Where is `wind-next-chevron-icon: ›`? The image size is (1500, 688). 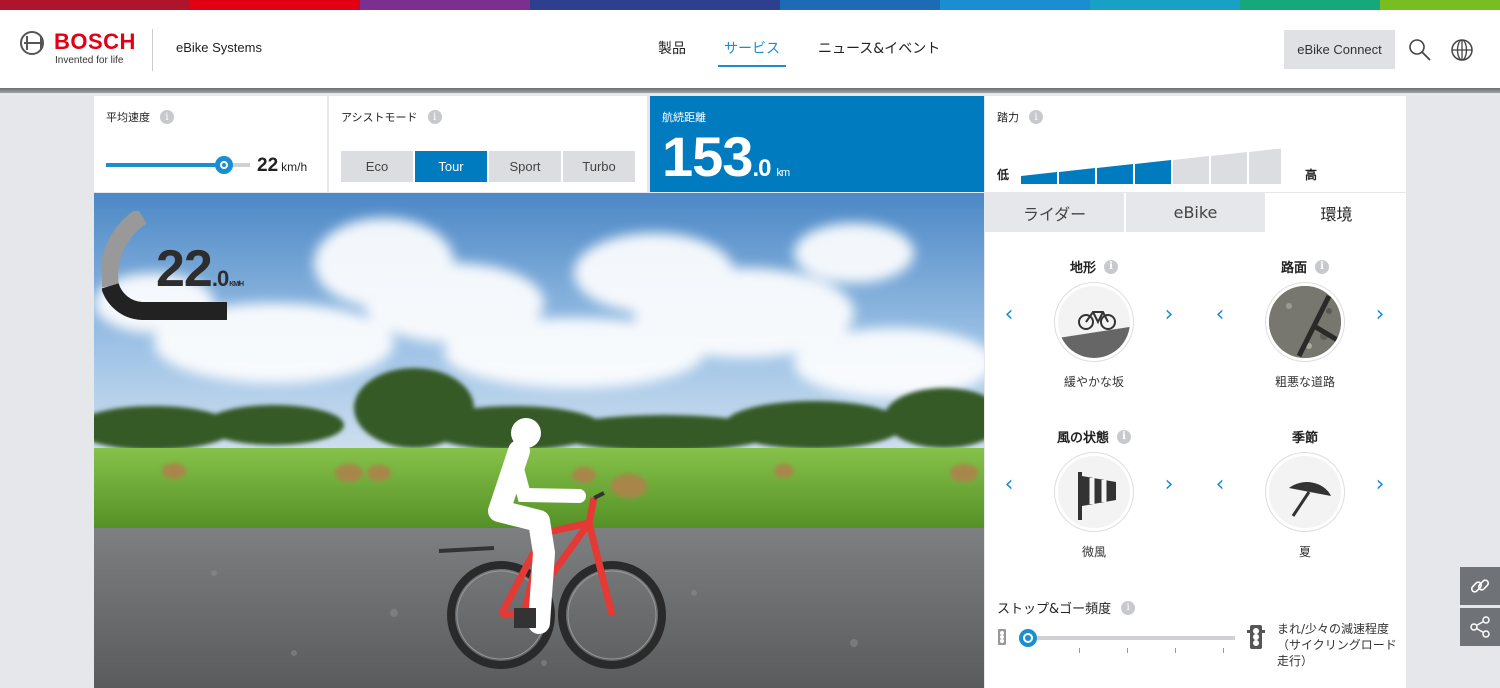
wind-next-chevron-icon: › is located at coordinates (1169, 484).